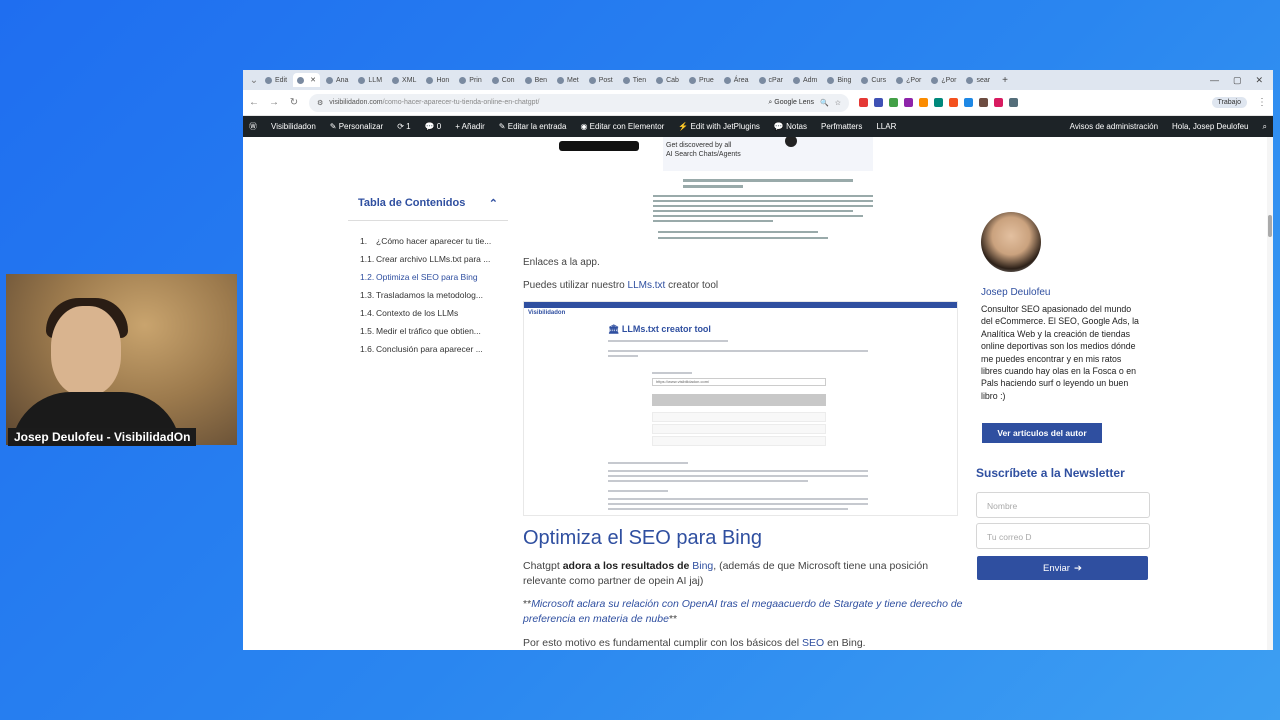  Describe the element at coordinates (627, 566) in the screenshot. I see `p1-bold: adora a los resultados de` at that location.